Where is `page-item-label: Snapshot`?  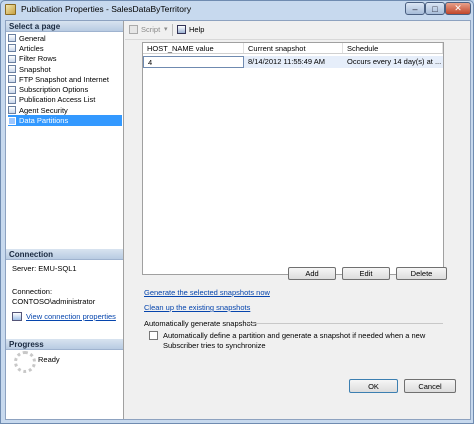 page-item-label: Snapshot is located at coordinates (35, 69).